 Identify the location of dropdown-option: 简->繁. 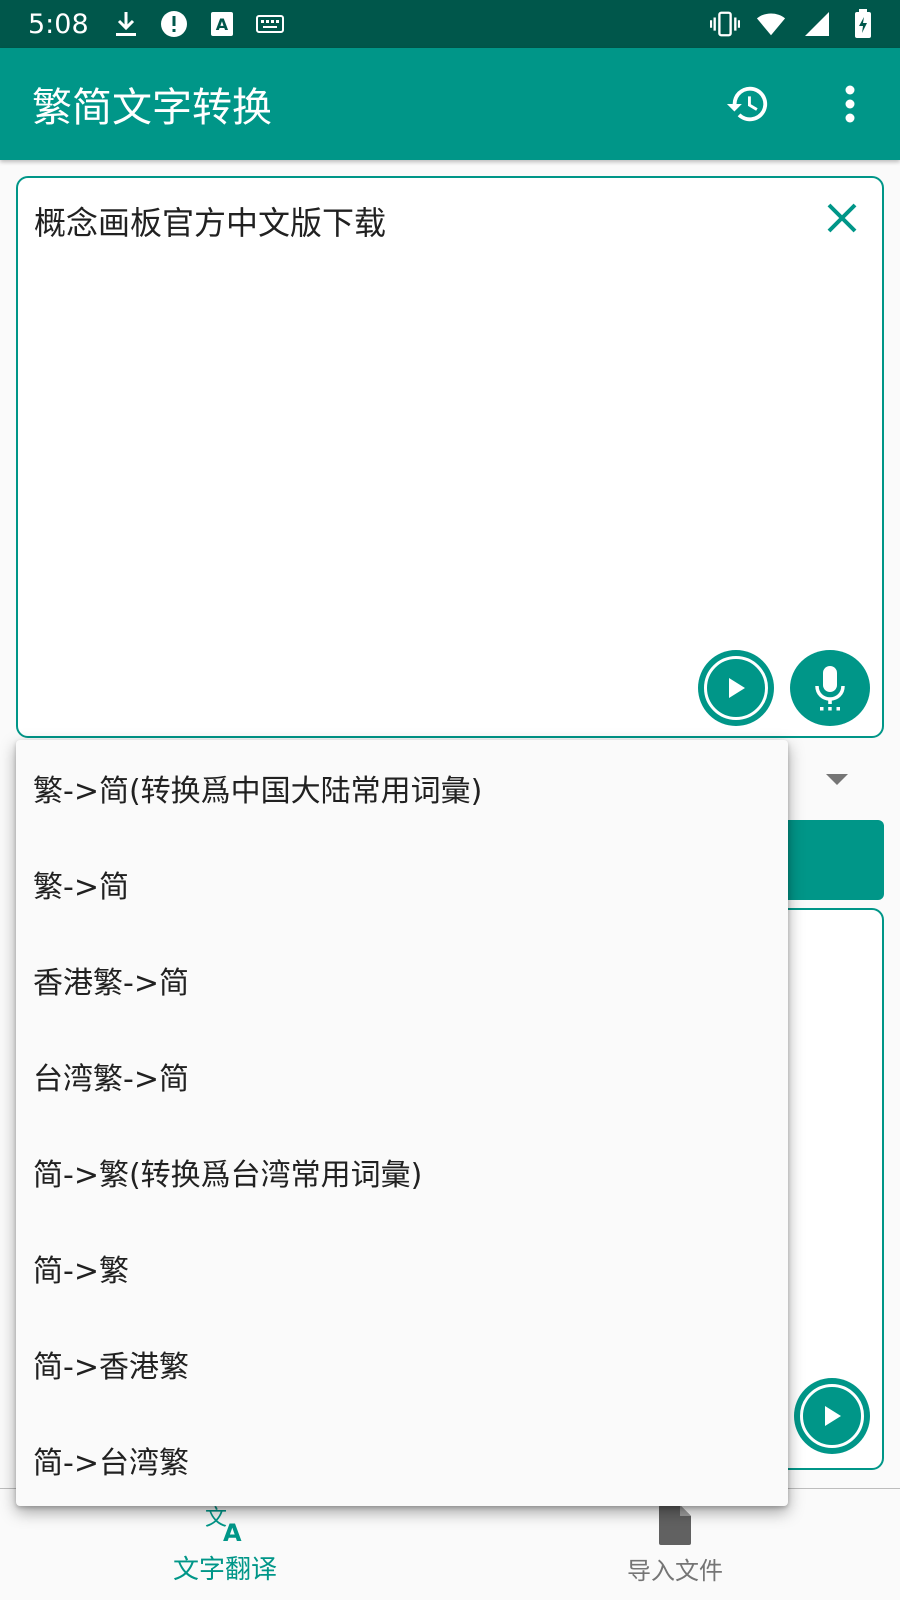
(402, 1268).